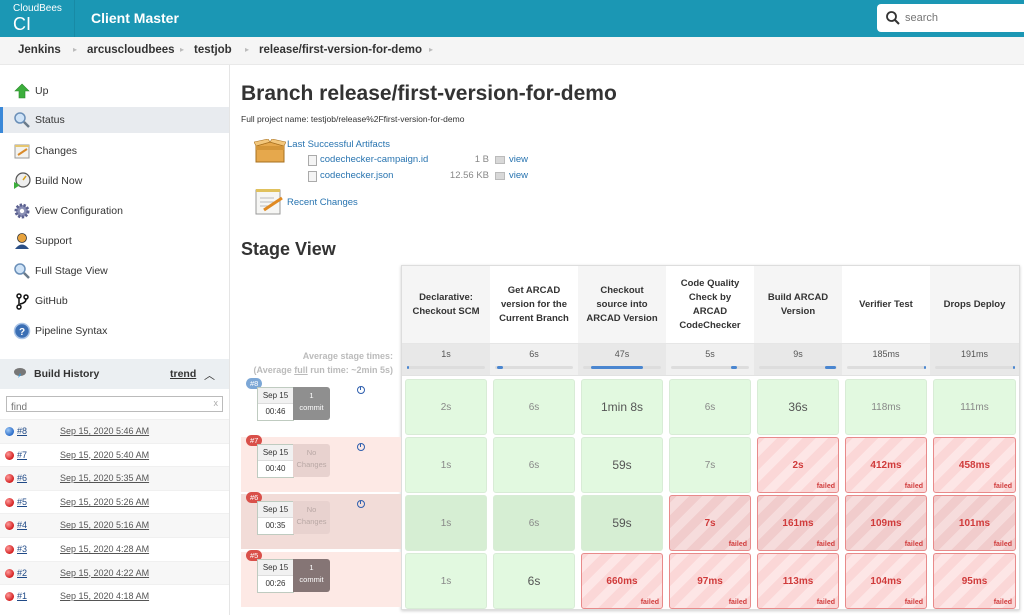 The image size is (1024, 615). I want to click on build-history-row: #5 Sep 15, 2020 5:26 AM, so click(114, 501).